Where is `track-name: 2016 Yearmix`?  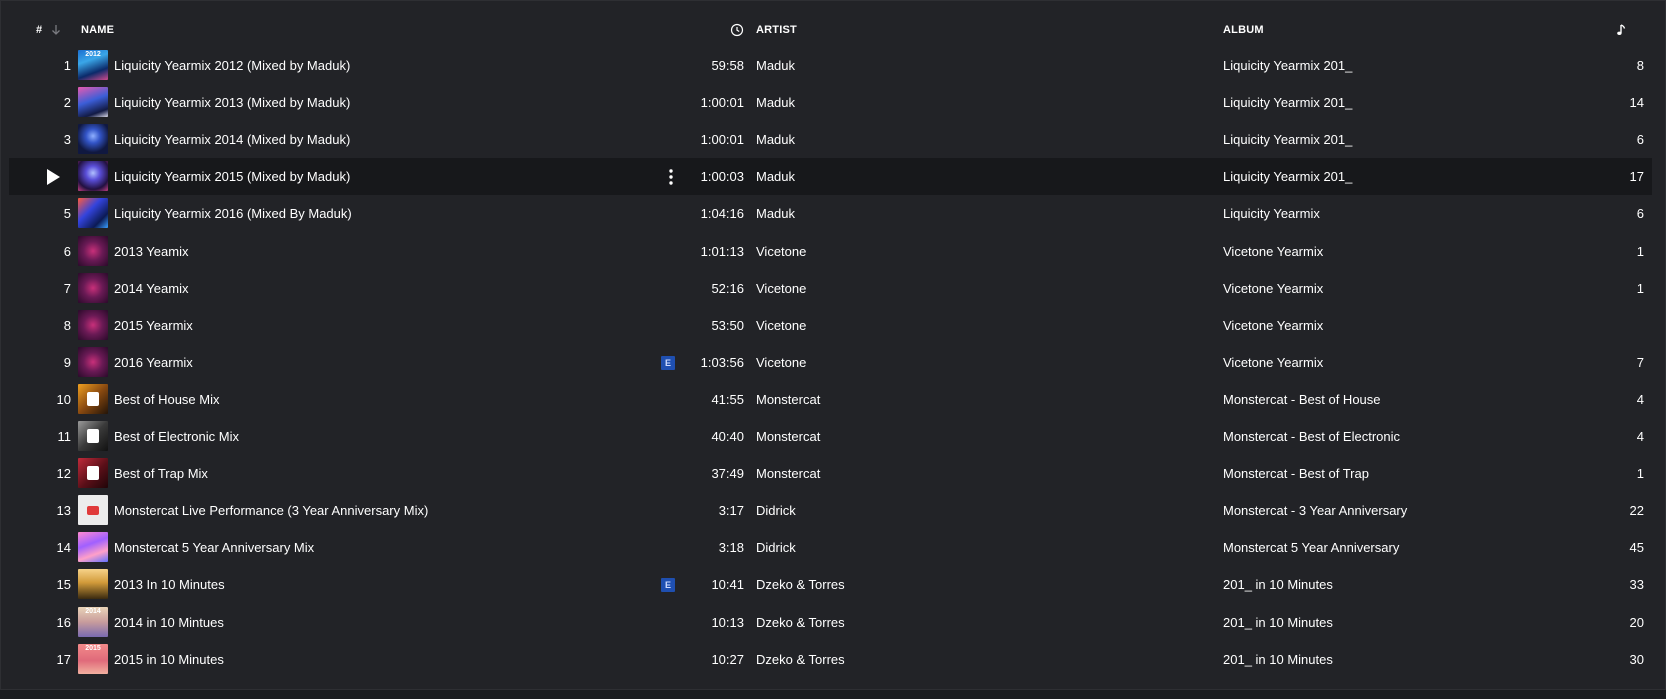
track-name: 2016 Yearmix is located at coordinates (153, 362).